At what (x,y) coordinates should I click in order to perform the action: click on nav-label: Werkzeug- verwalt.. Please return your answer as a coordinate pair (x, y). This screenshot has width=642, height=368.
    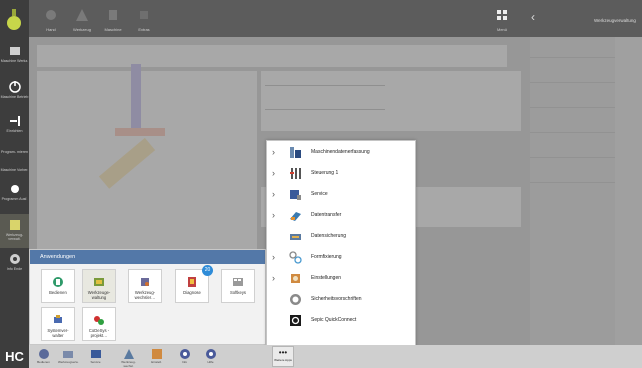
    Looking at the image, I should click on (14, 237).